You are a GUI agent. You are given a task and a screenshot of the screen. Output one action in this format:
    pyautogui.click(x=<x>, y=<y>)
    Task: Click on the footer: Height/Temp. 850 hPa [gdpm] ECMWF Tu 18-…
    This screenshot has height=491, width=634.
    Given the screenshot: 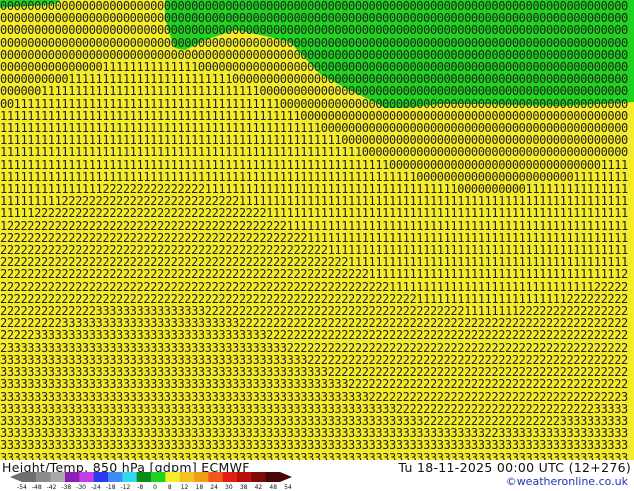 What is the action you would take?
    pyautogui.click(x=317, y=475)
    